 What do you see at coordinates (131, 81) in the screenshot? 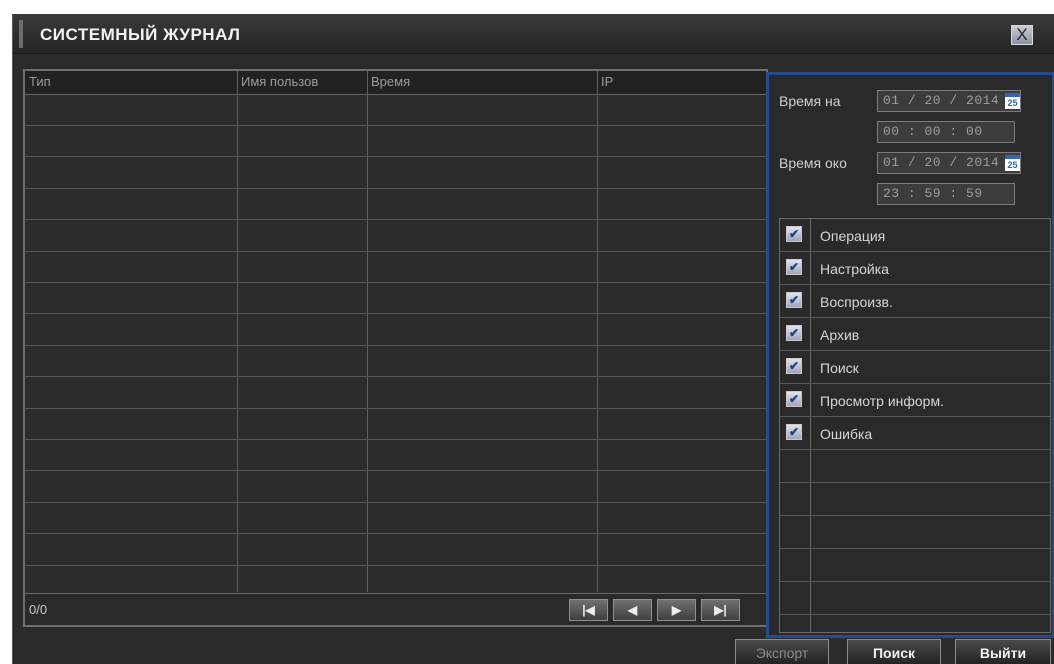
I see `column-header-type: Тип` at bounding box center [131, 81].